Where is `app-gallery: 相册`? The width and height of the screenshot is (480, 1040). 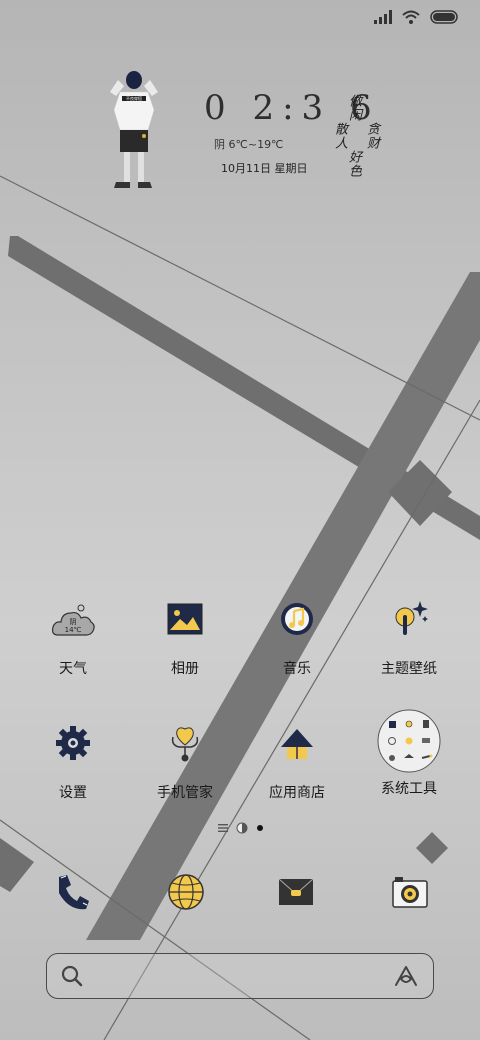 app-gallery: 相册 is located at coordinates (185, 637).